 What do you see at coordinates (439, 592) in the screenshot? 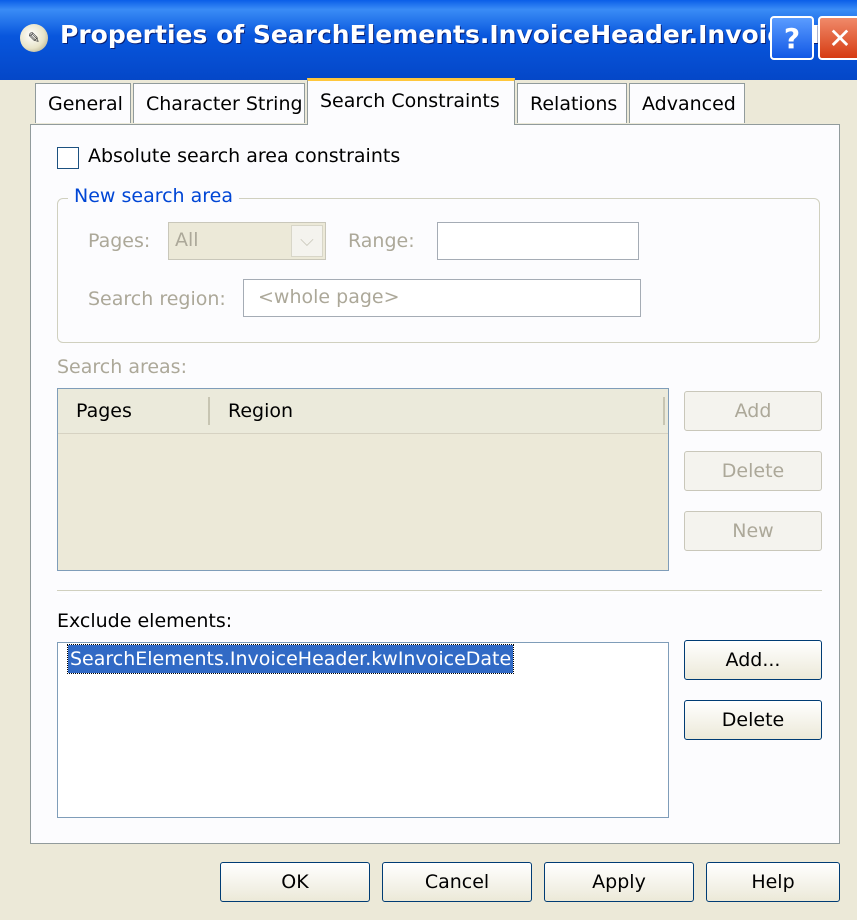
I see `section-divider` at bounding box center [439, 592].